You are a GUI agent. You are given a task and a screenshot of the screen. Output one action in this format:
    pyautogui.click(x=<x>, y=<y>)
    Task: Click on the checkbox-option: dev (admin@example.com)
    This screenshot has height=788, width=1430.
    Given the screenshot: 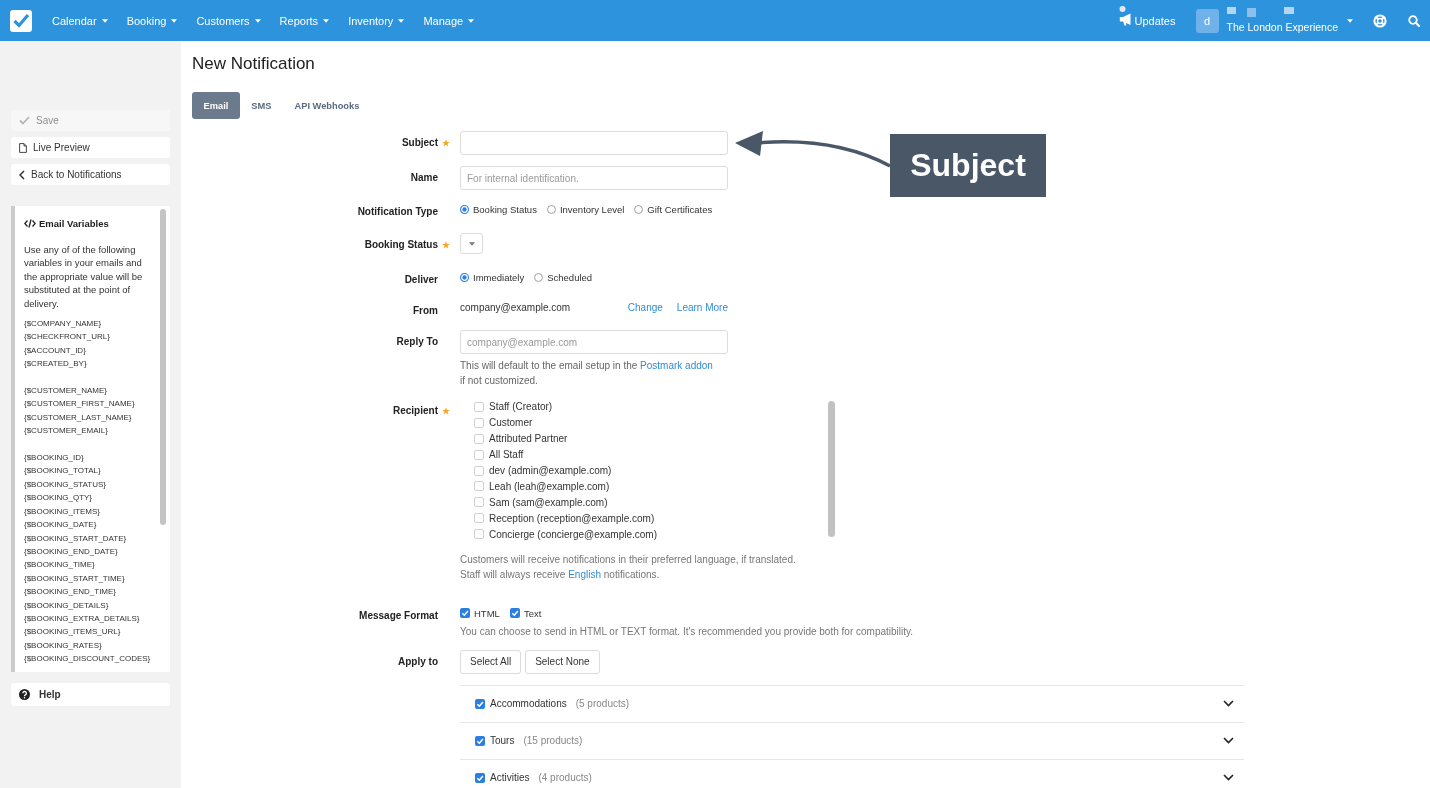 What is the action you would take?
    pyautogui.click(x=648, y=470)
    